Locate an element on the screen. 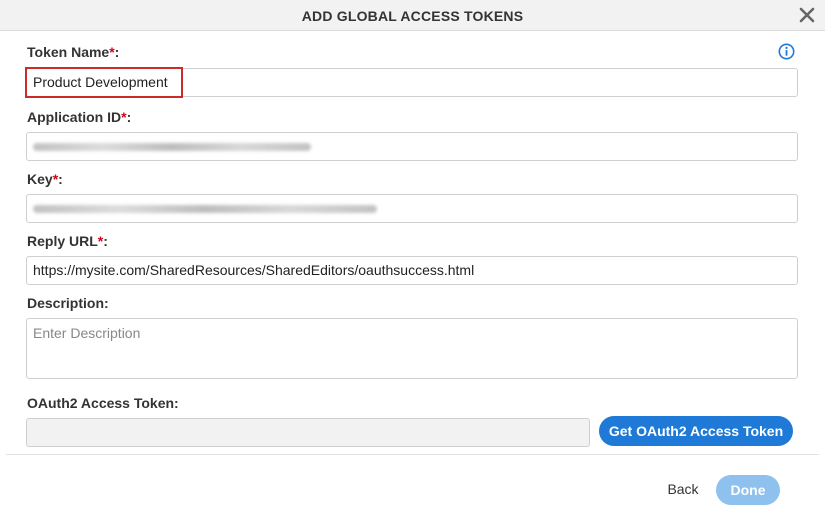 This screenshot has height=518, width=825. description-label: Description: is located at coordinates (68, 303).